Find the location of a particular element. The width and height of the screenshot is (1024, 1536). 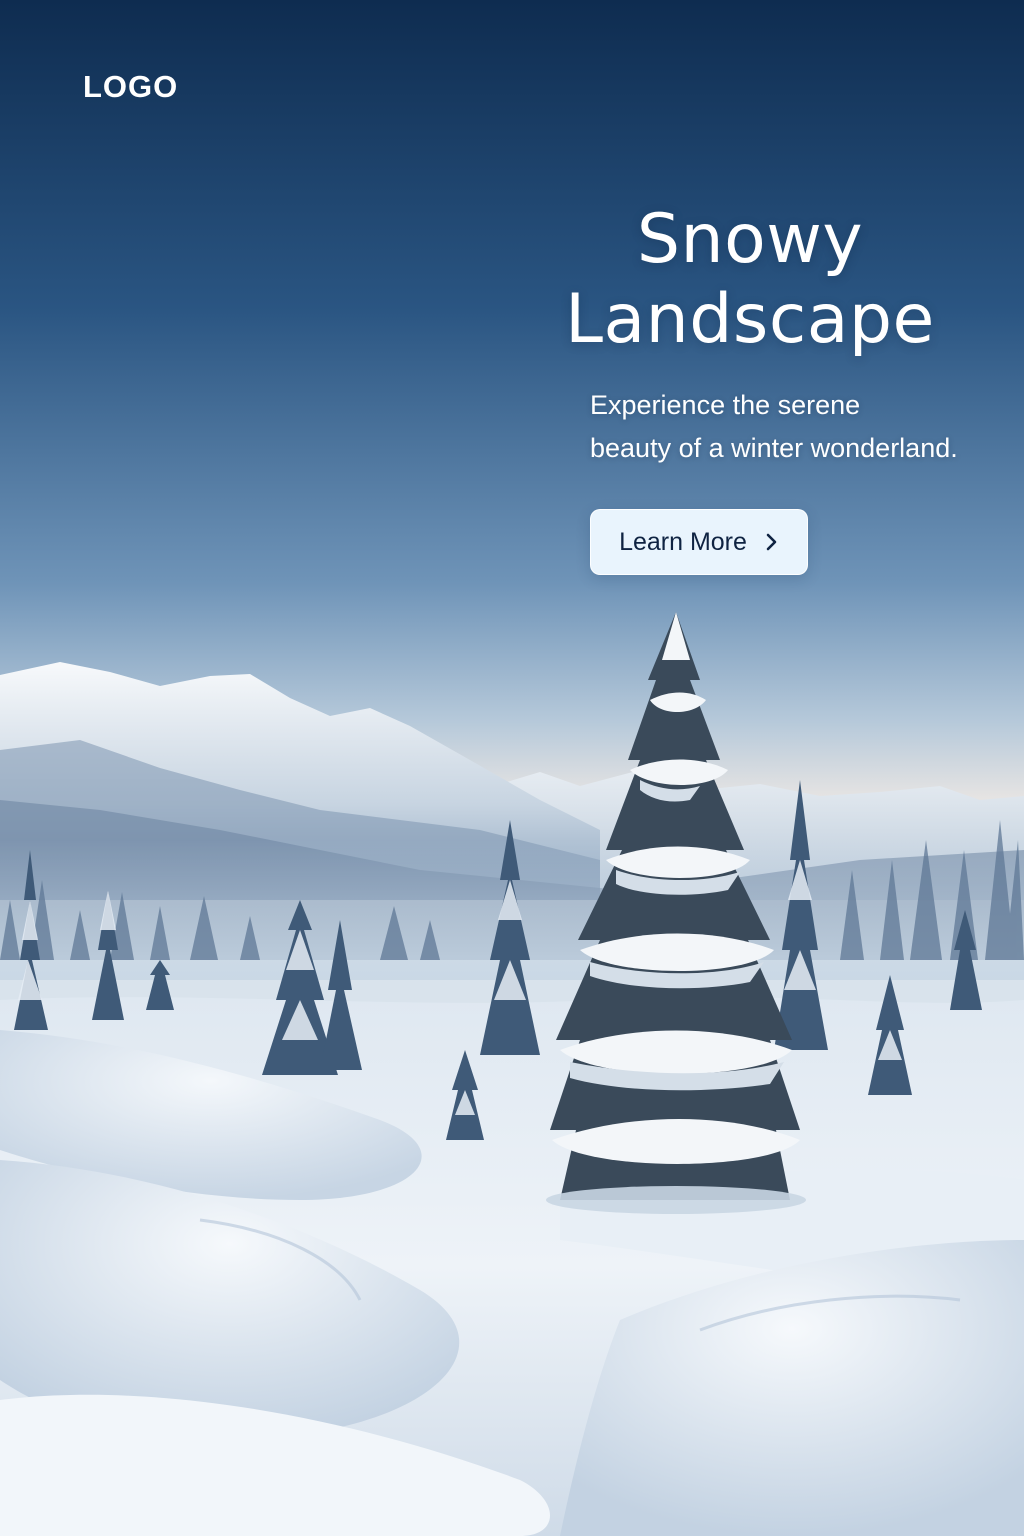

hero-subtitle-line-1: Experience the serene is located at coordinates (725, 405).